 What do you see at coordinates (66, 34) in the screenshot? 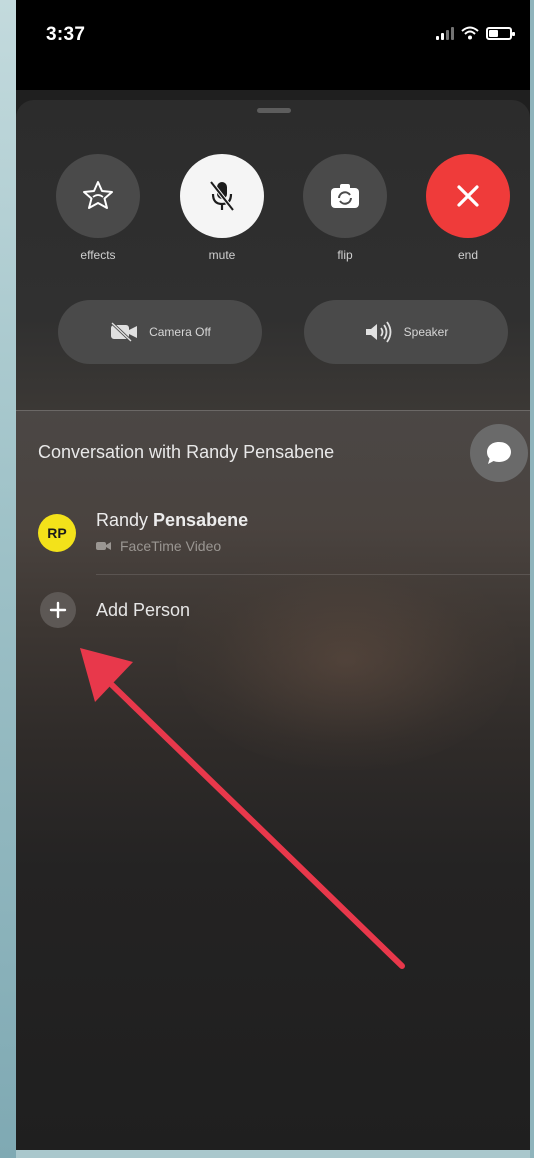
I see `status-time: 3:37` at bounding box center [66, 34].